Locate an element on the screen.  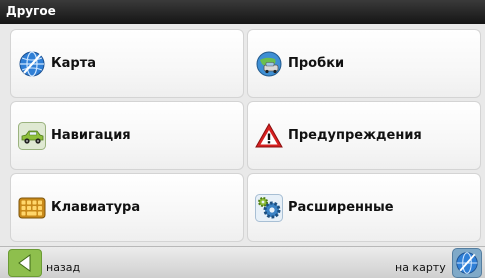
car-icon is located at coordinates (32, 135).